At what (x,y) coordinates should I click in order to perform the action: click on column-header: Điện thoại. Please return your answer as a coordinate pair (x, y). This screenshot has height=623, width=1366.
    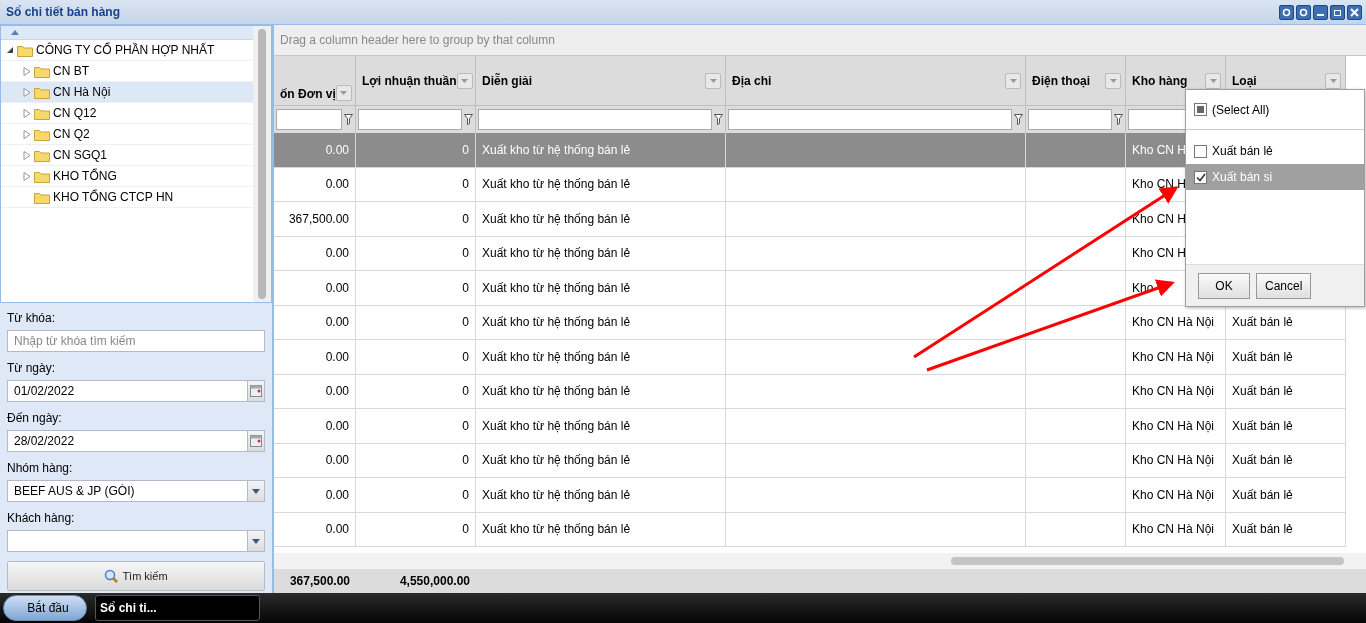
    Looking at the image, I should click on (1076, 81).